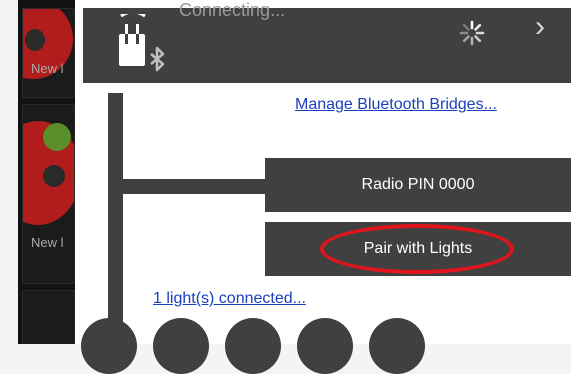 This screenshot has height=374, width=571. I want to click on connection-branch-line, so click(188, 186).